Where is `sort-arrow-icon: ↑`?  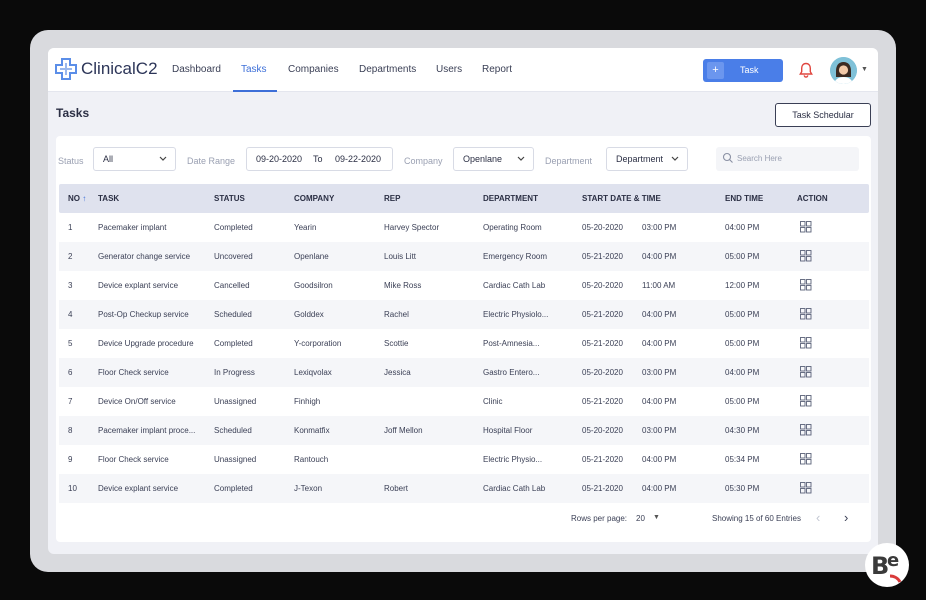 sort-arrow-icon: ↑ is located at coordinates (84, 198).